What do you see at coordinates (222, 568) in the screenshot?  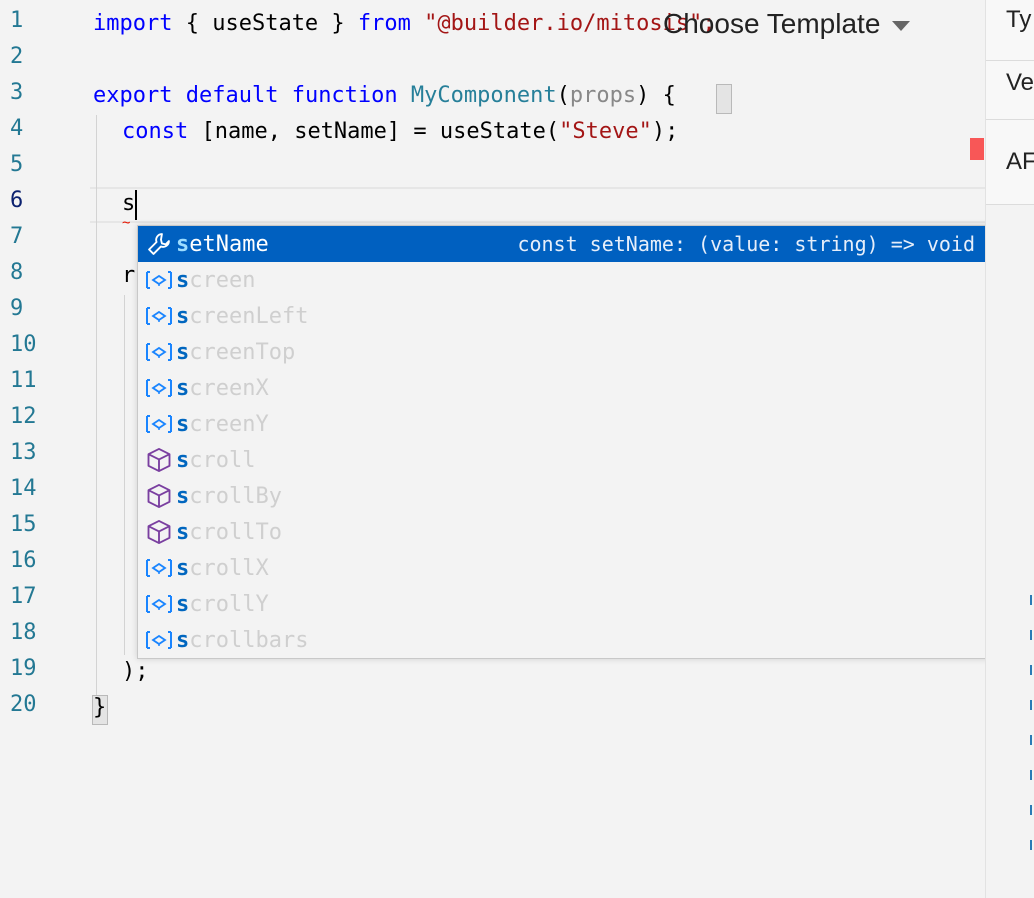 I see `suggestion-label: scrollX` at bounding box center [222, 568].